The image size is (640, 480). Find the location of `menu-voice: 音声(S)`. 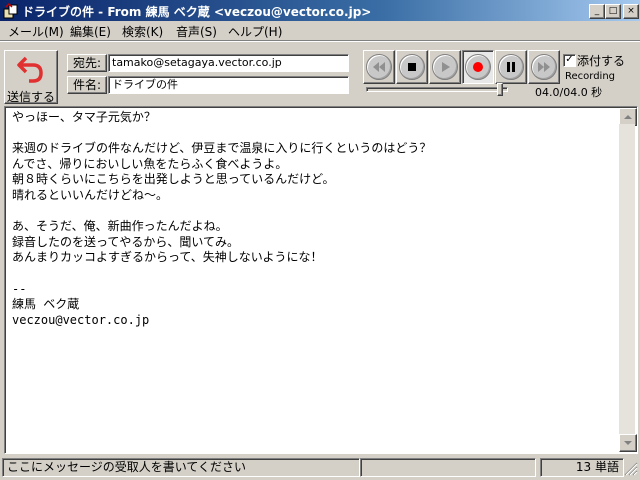

menu-voice: 音声(S) is located at coordinates (196, 31).